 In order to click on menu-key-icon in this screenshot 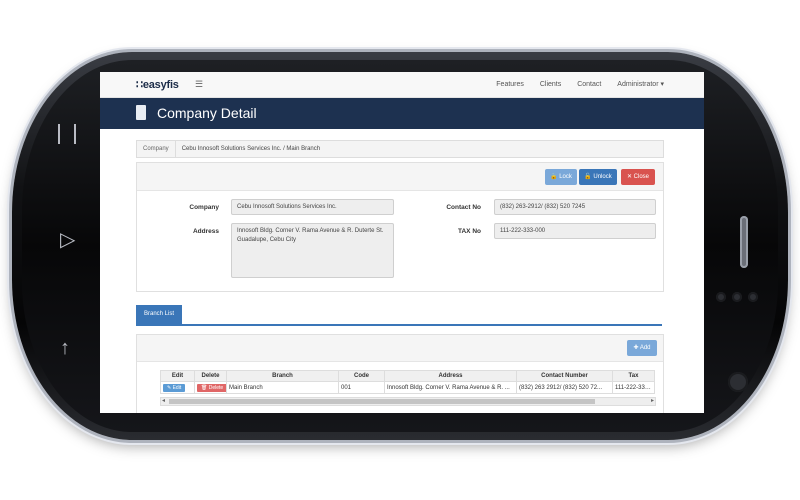, I will do `click(67, 134)`.